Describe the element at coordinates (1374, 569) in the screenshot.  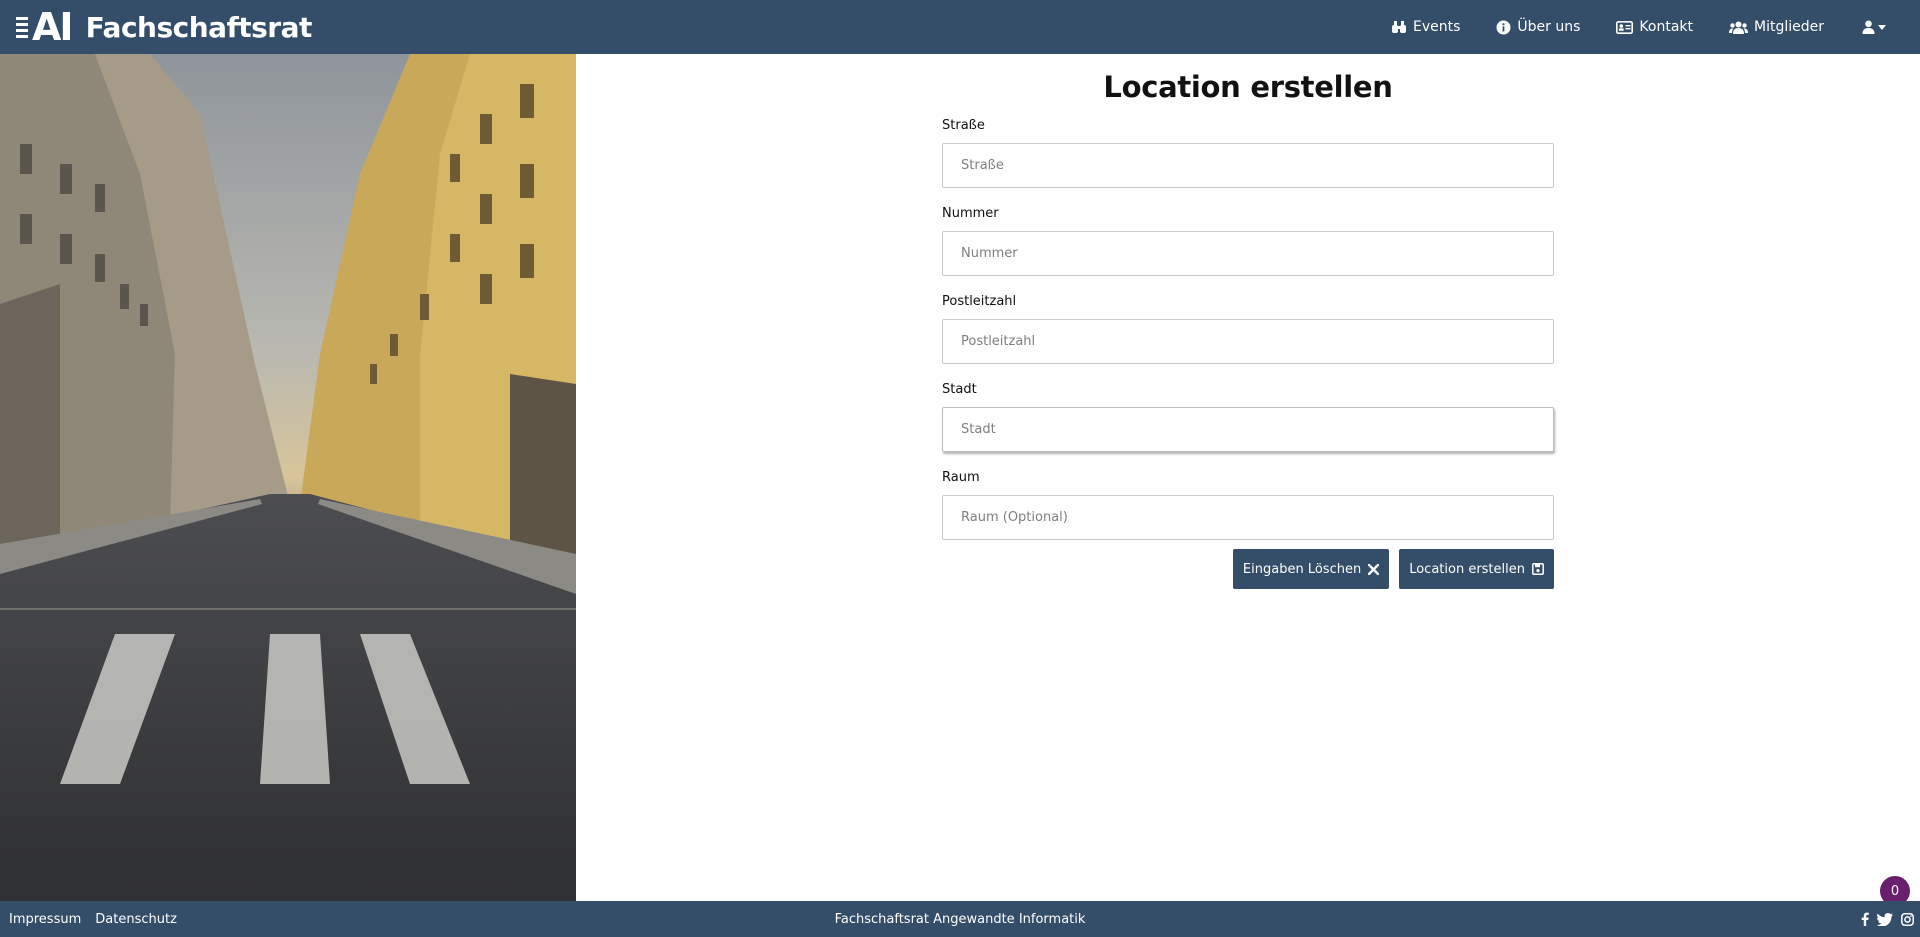
I see `close-icon` at that location.